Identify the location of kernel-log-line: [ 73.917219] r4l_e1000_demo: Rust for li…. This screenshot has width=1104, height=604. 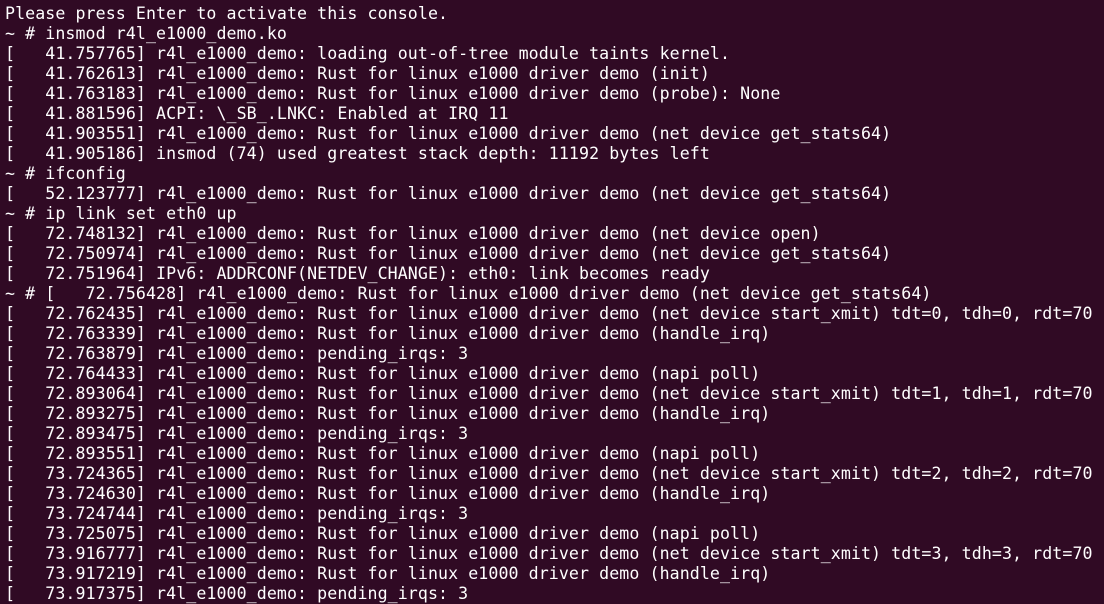
(388, 573).